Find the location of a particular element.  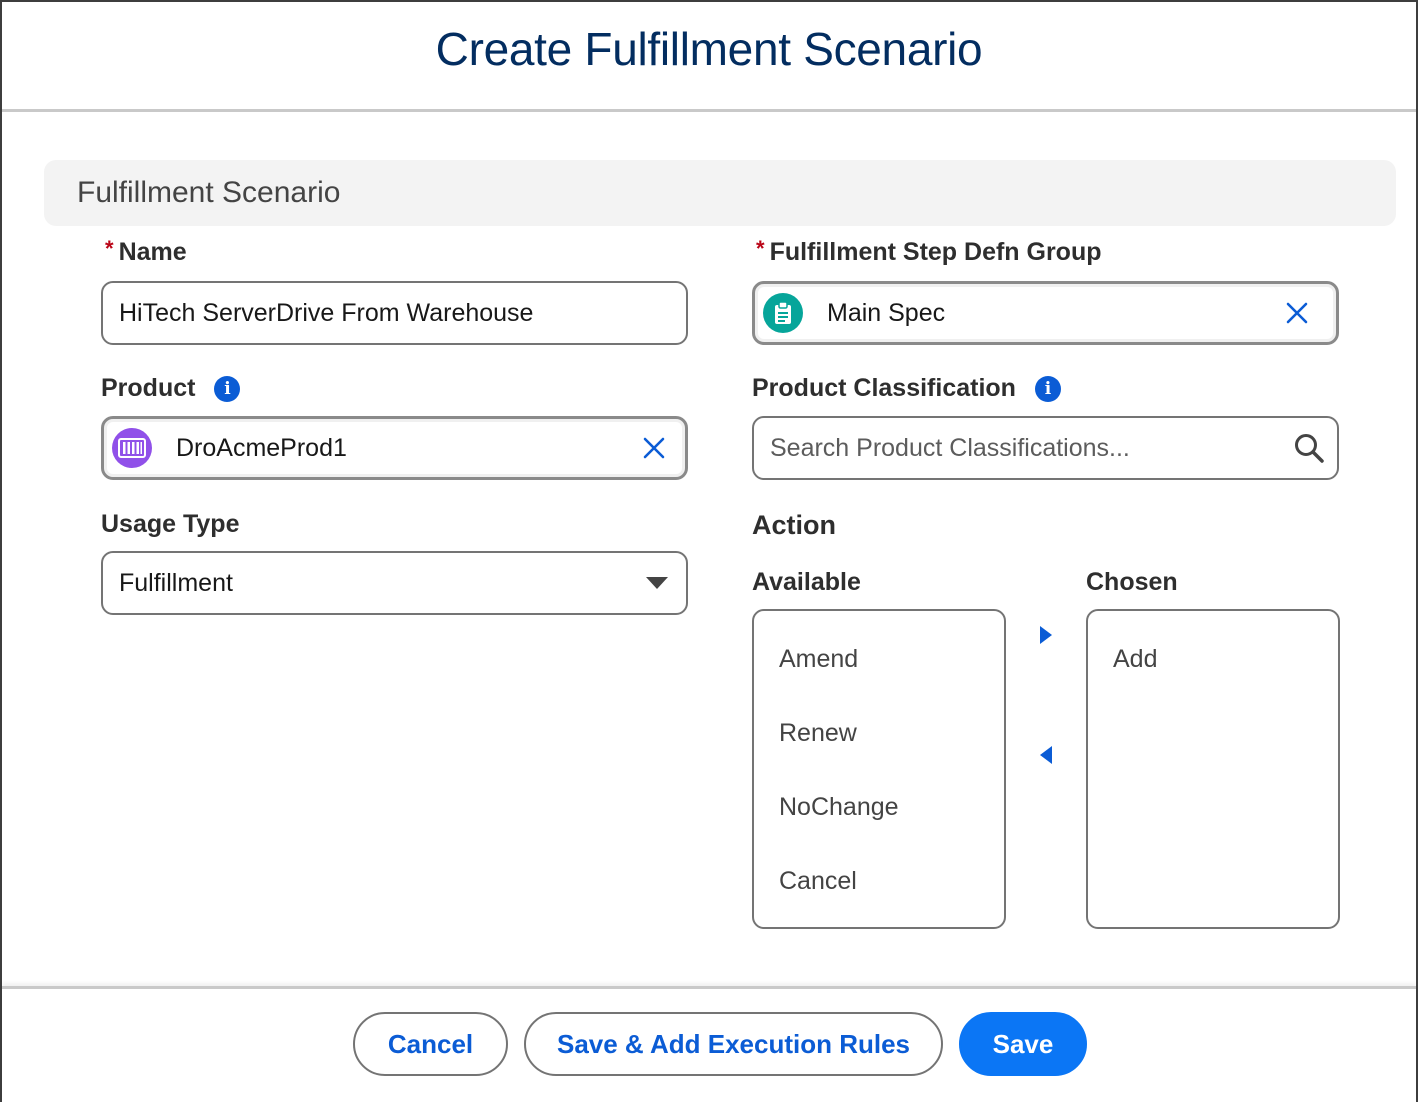

name-input is located at coordinates (394, 313).